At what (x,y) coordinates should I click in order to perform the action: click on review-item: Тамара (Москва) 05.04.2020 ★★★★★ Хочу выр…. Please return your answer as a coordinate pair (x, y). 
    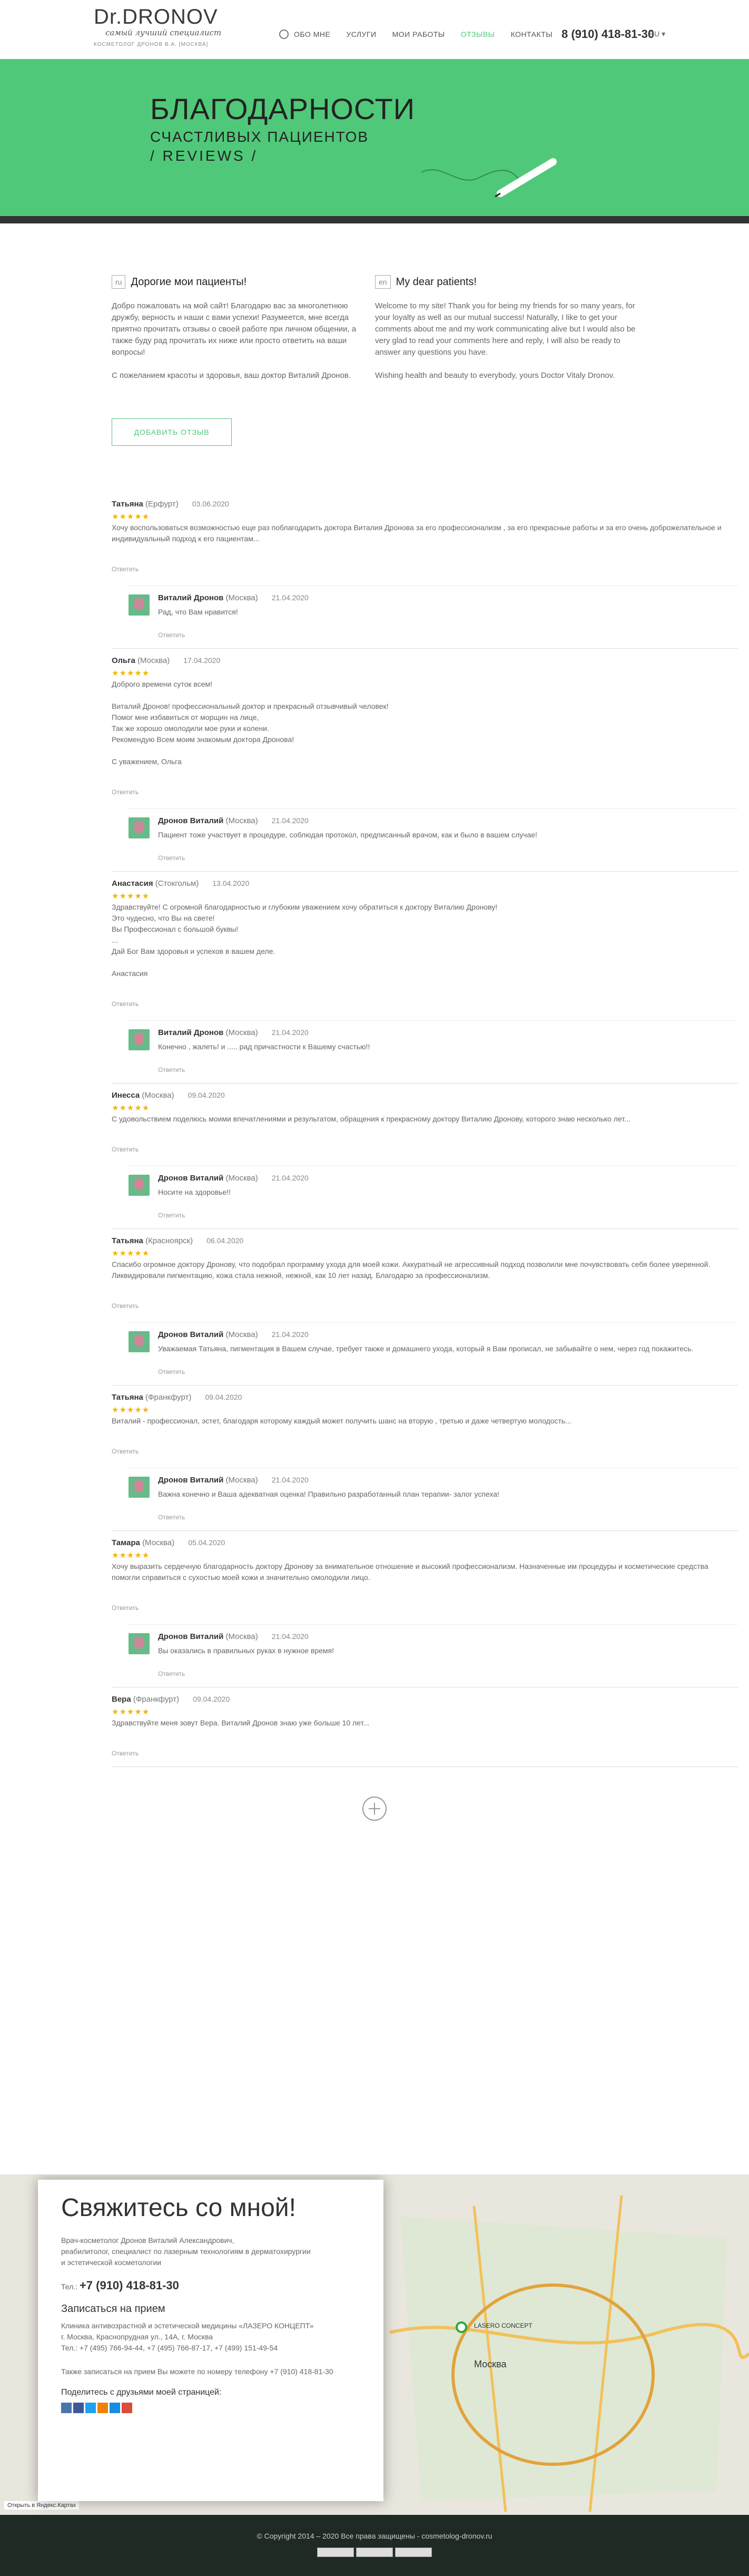
    Looking at the image, I should click on (425, 1609).